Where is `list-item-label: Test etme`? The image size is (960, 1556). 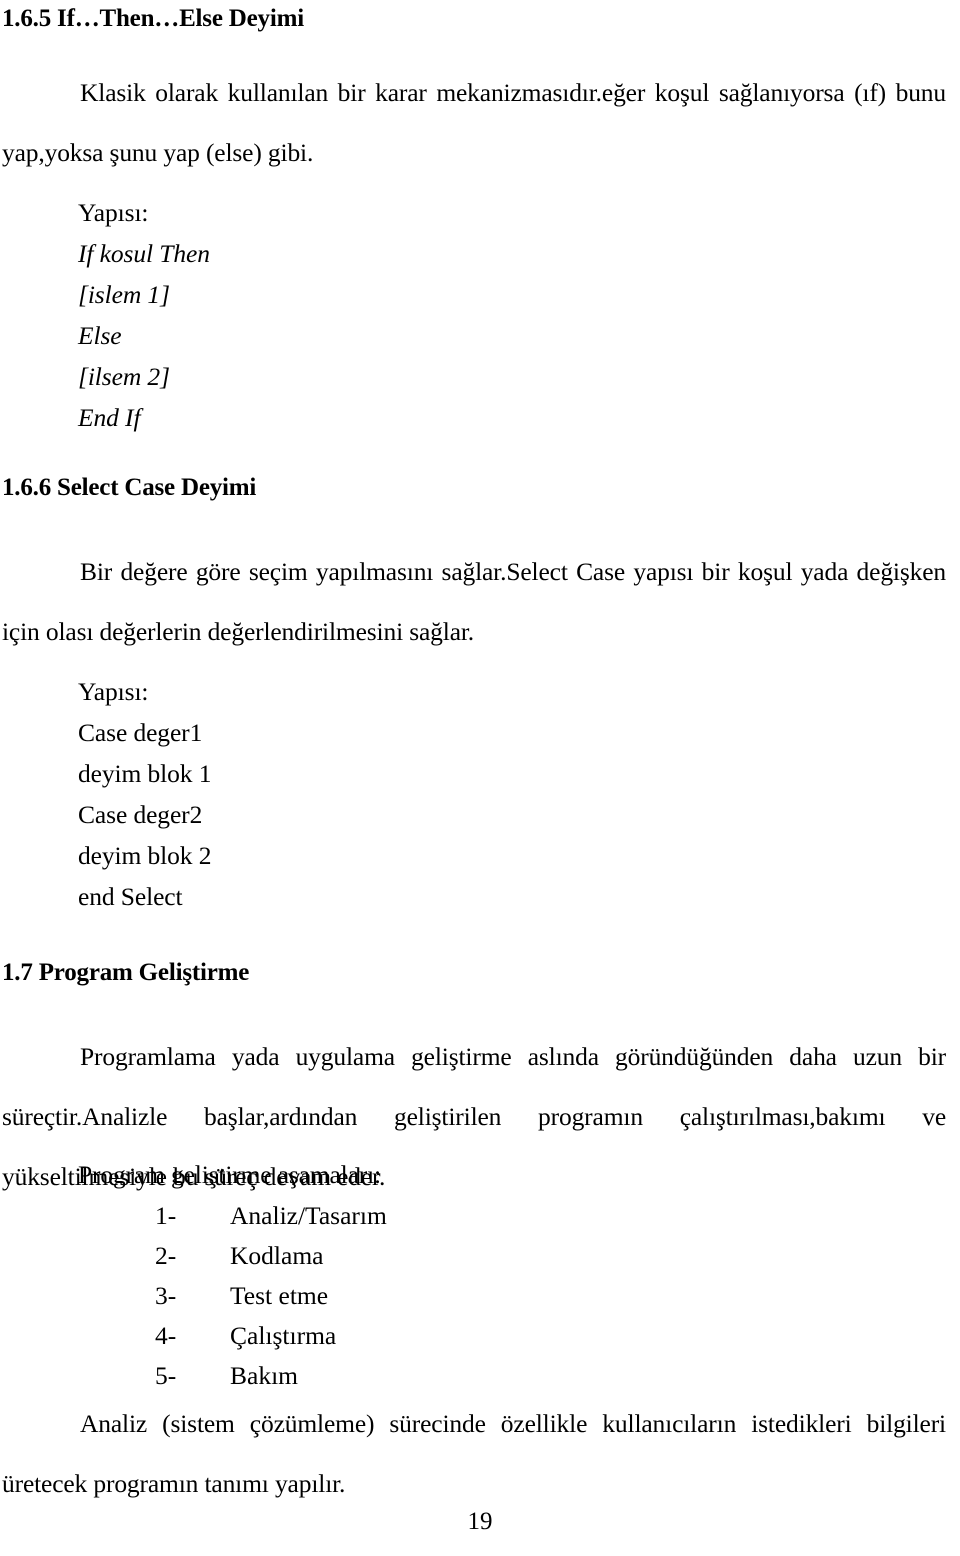
list-item-label: Test etme is located at coordinates (279, 1295).